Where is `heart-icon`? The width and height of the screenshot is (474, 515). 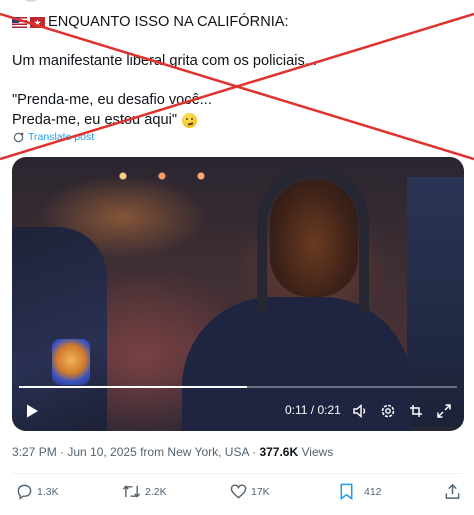 heart-icon is located at coordinates (238, 491).